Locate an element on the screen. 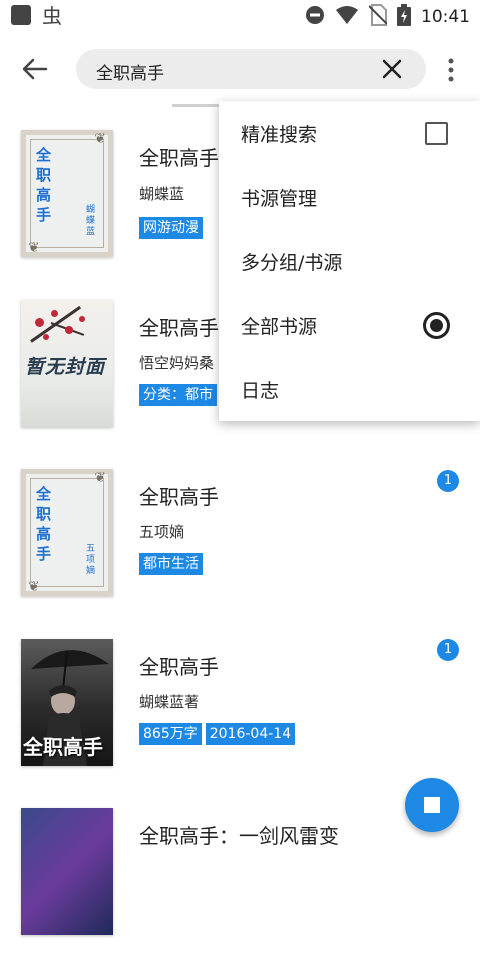 This screenshot has height=966, width=480. dnd-icon is located at coordinates (315, 17).